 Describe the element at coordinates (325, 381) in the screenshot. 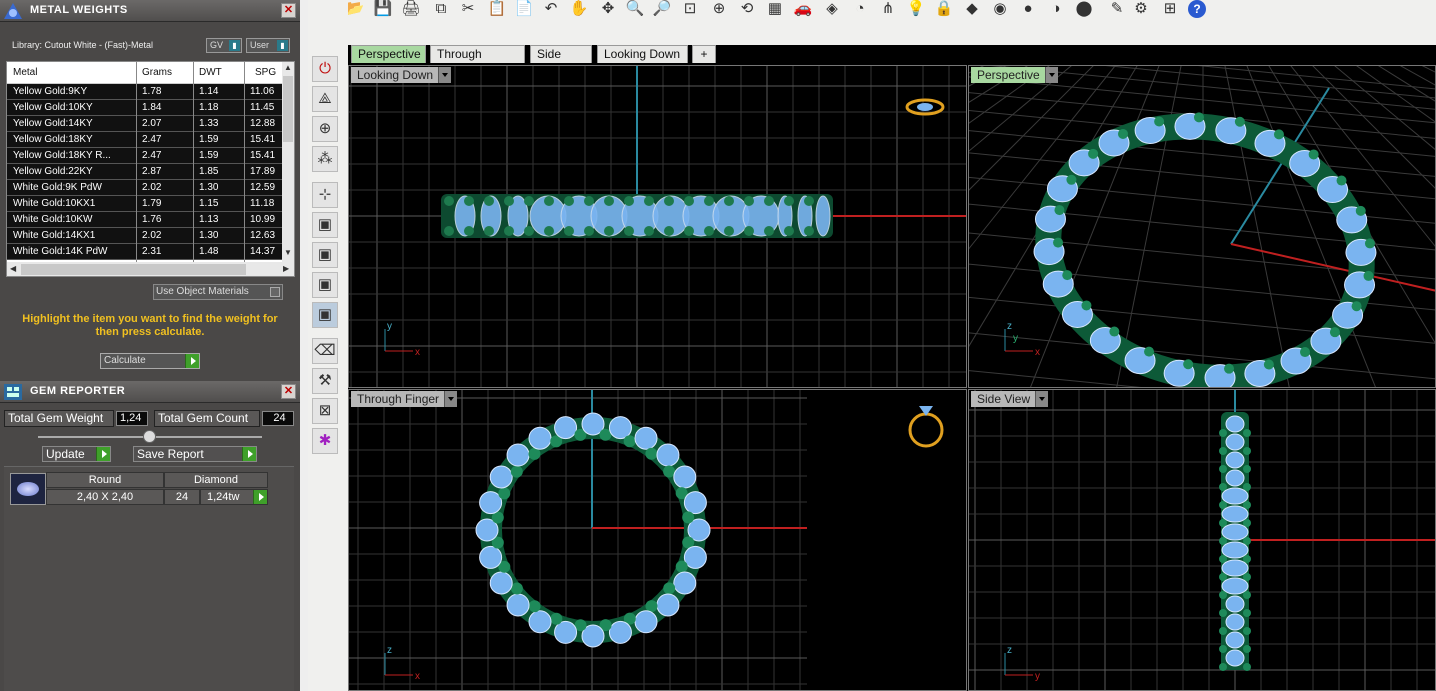

I see `tools-icon: ⚒` at that location.